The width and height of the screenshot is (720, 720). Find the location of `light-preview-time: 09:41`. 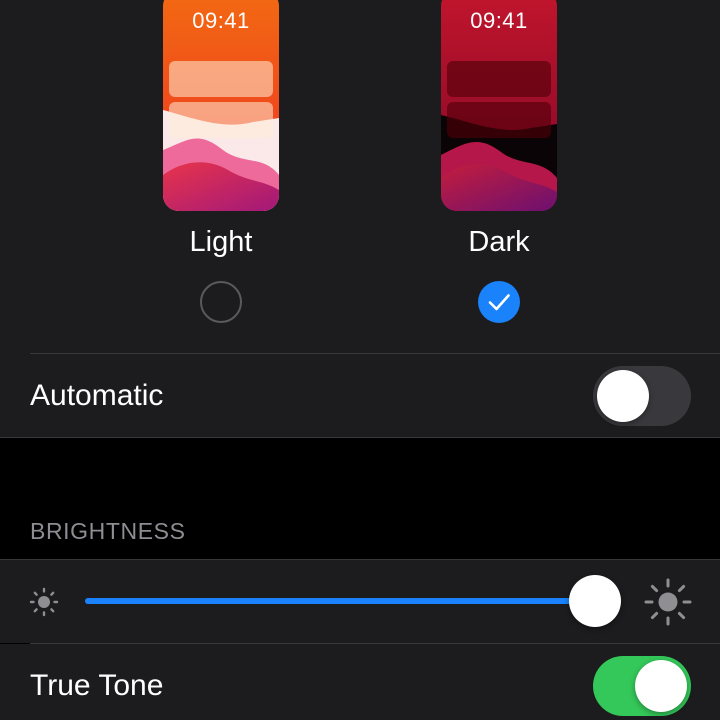

light-preview-time: 09:41 is located at coordinates (221, 20).